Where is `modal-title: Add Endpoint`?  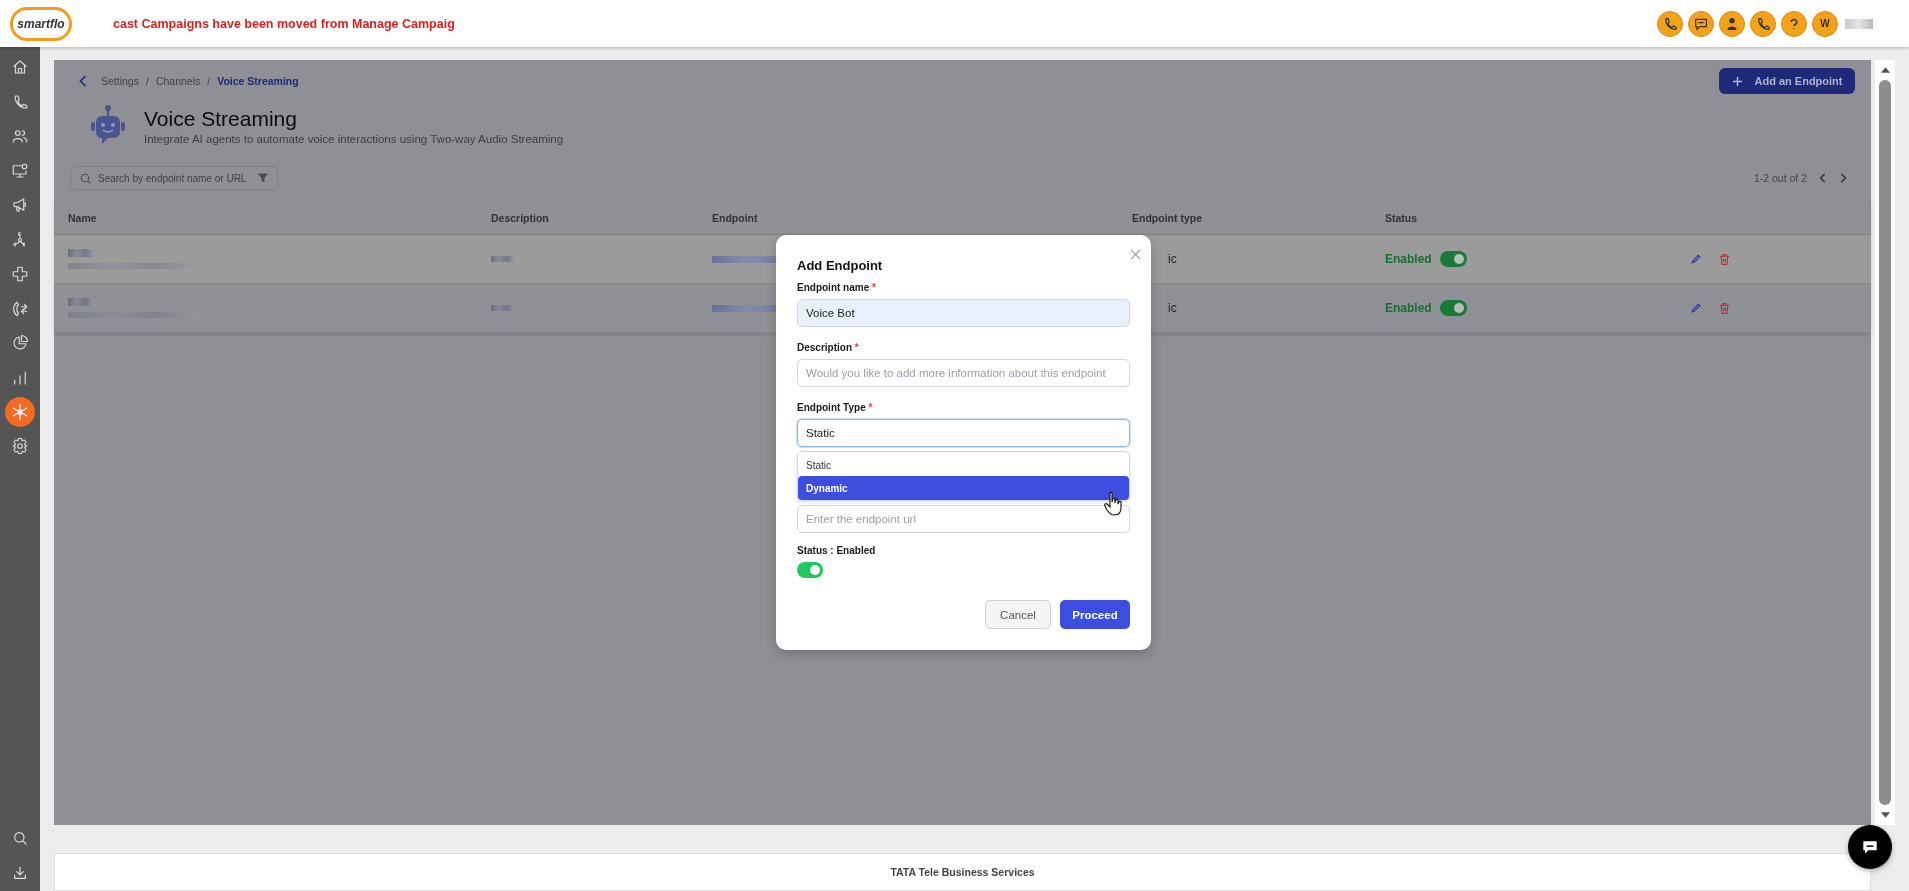
modal-title: Add Endpoint is located at coordinates (840, 265).